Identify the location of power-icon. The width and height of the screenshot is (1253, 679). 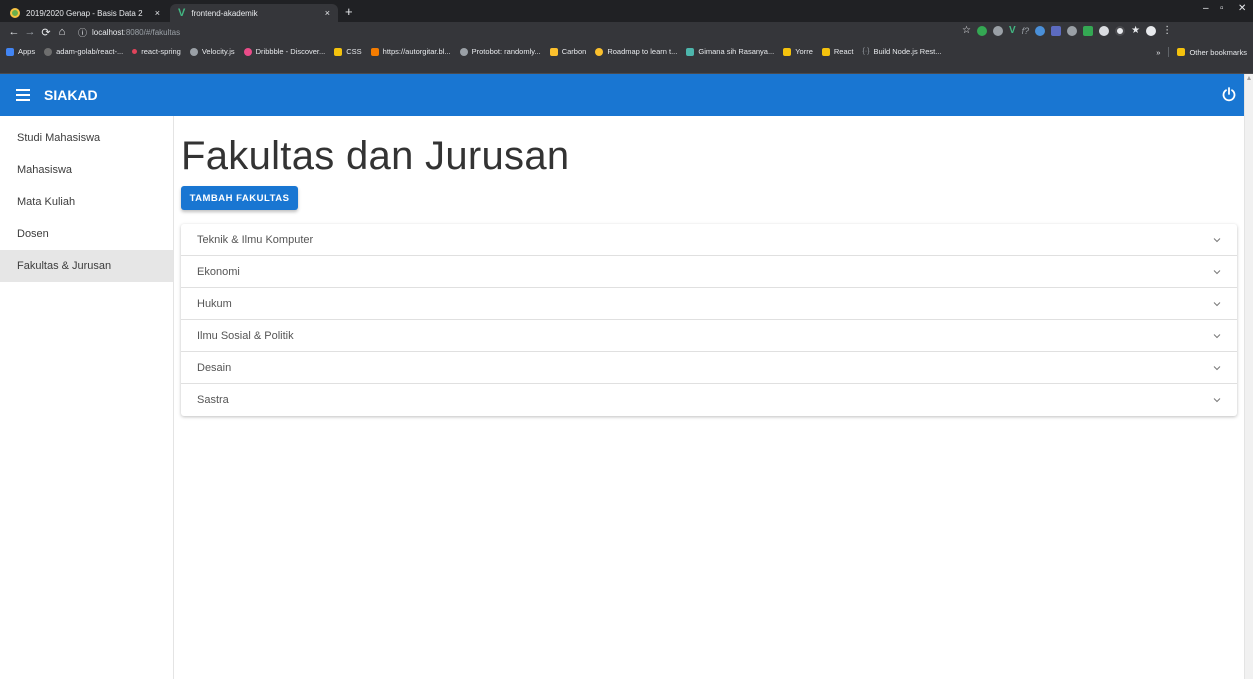
(1229, 94).